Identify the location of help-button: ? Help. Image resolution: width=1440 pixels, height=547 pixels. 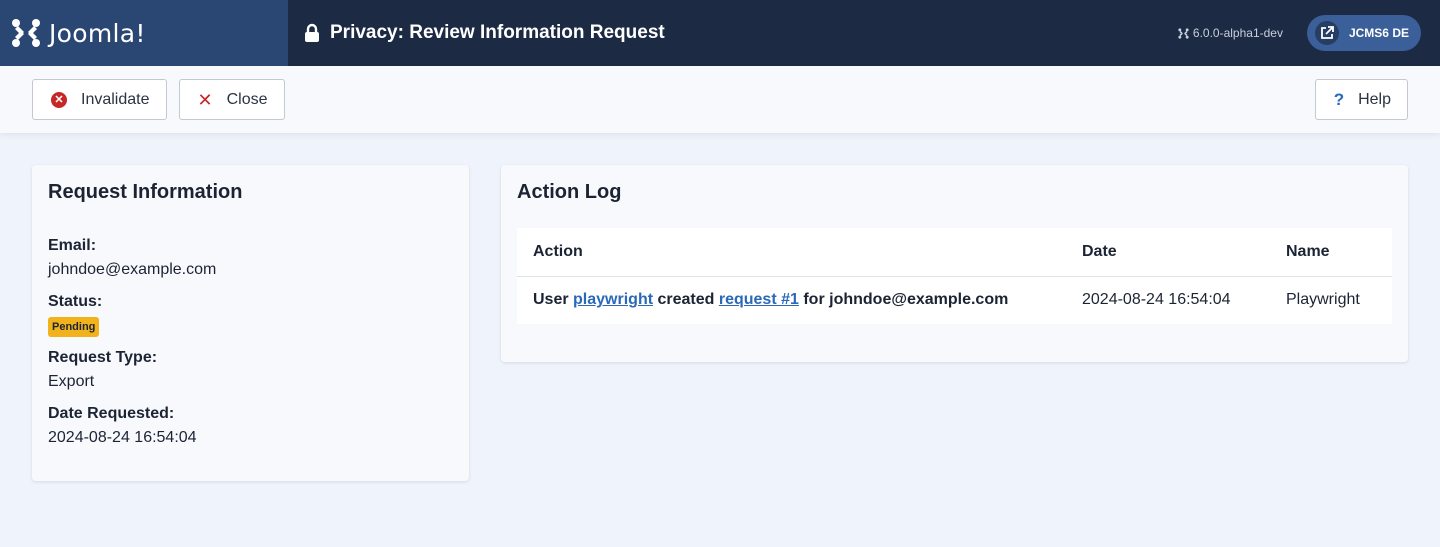
(1361, 99).